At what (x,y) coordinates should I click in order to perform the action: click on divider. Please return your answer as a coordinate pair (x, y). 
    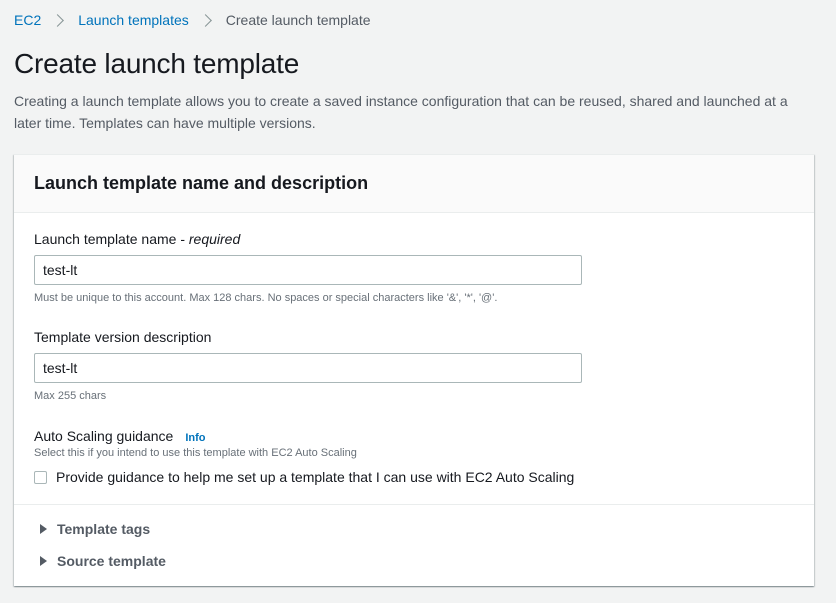
    Looking at the image, I should click on (414, 504).